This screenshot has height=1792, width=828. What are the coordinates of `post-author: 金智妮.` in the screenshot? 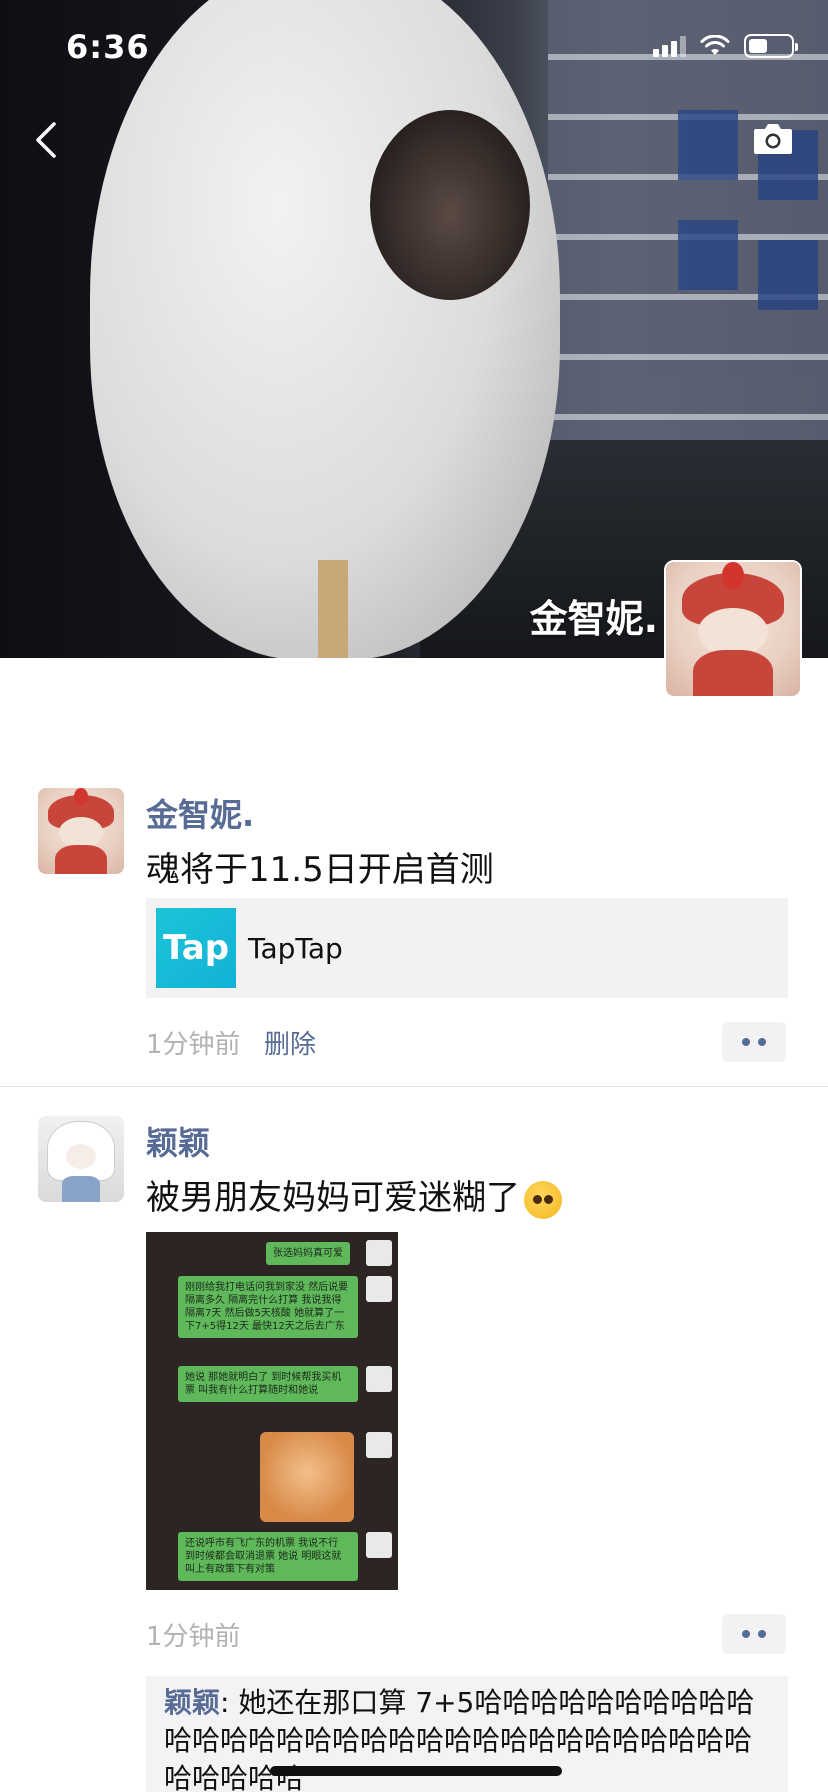 It's located at (200, 813).